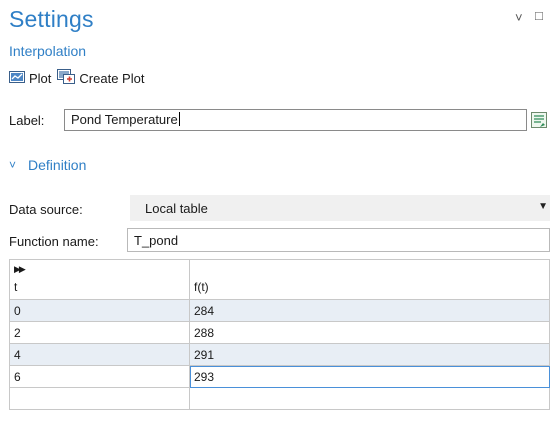  Describe the element at coordinates (99, 279) in the screenshot. I see `column-header-t: ▶▶ t` at that location.